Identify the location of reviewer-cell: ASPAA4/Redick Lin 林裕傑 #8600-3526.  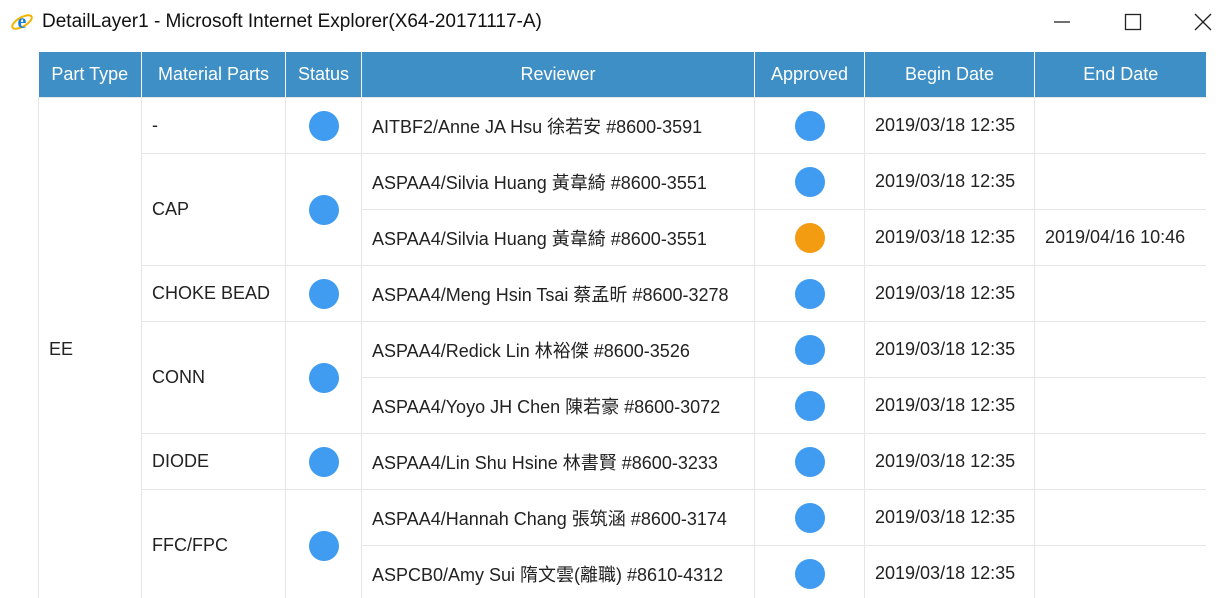
(558, 349).